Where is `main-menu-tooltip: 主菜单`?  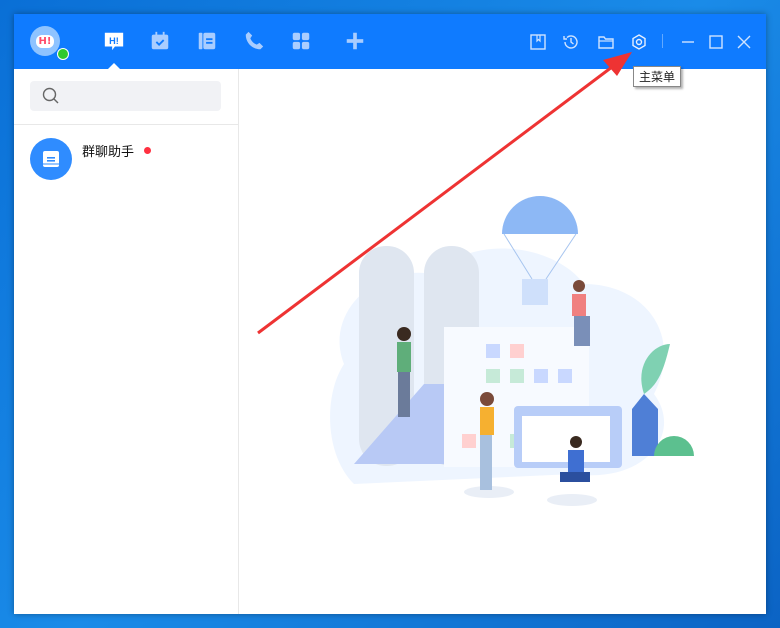
main-menu-tooltip: 主菜单 is located at coordinates (657, 76).